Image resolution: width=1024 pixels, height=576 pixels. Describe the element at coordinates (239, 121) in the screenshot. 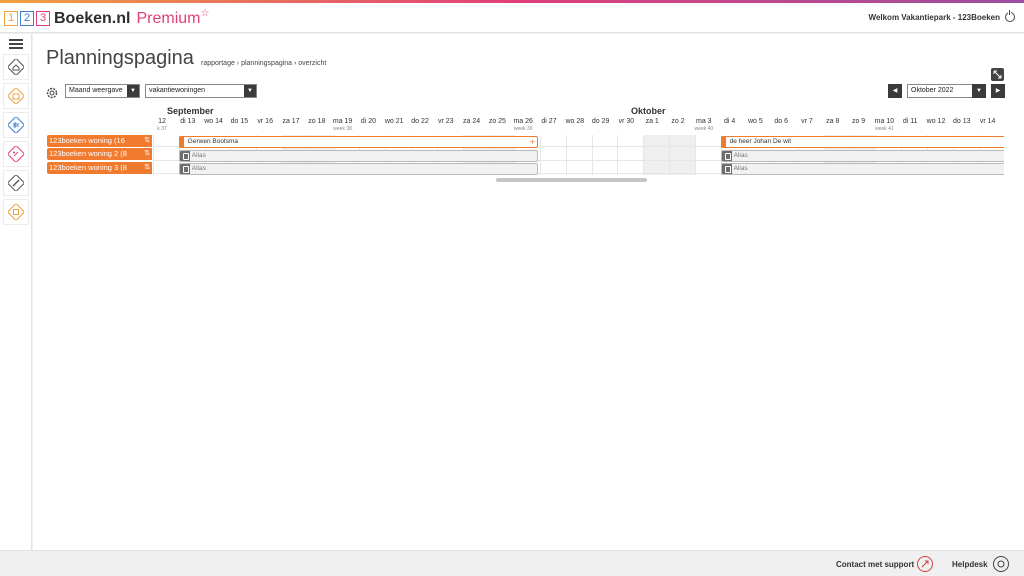

I see `day-label: do 15` at that location.